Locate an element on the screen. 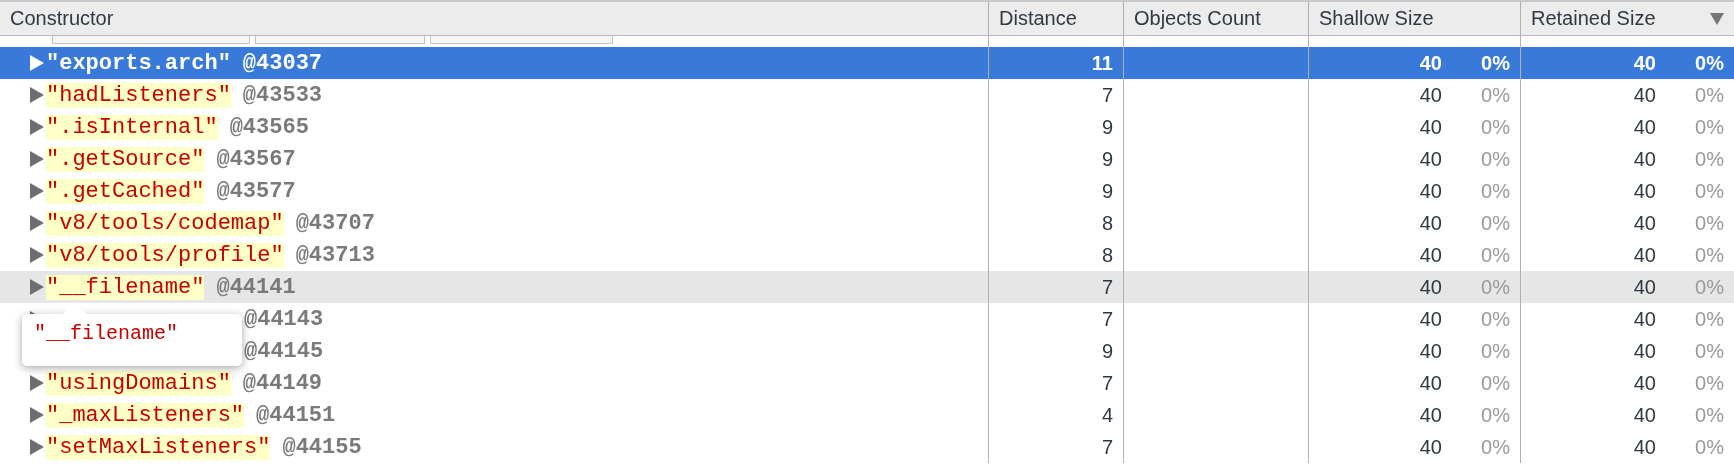 The image size is (1734, 472). distance-cell: 8 is located at coordinates (1055, 223).